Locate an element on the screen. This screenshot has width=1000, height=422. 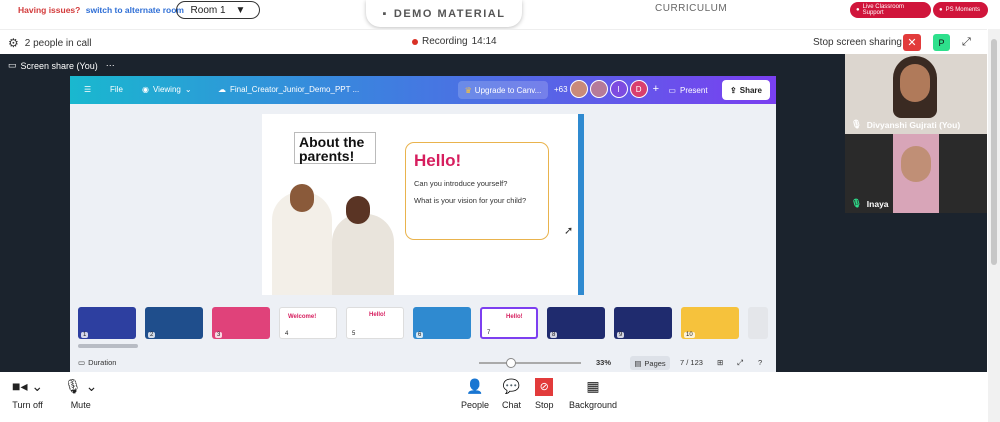
ps-moments-label: PS Moments is located at coordinates (962, 10).